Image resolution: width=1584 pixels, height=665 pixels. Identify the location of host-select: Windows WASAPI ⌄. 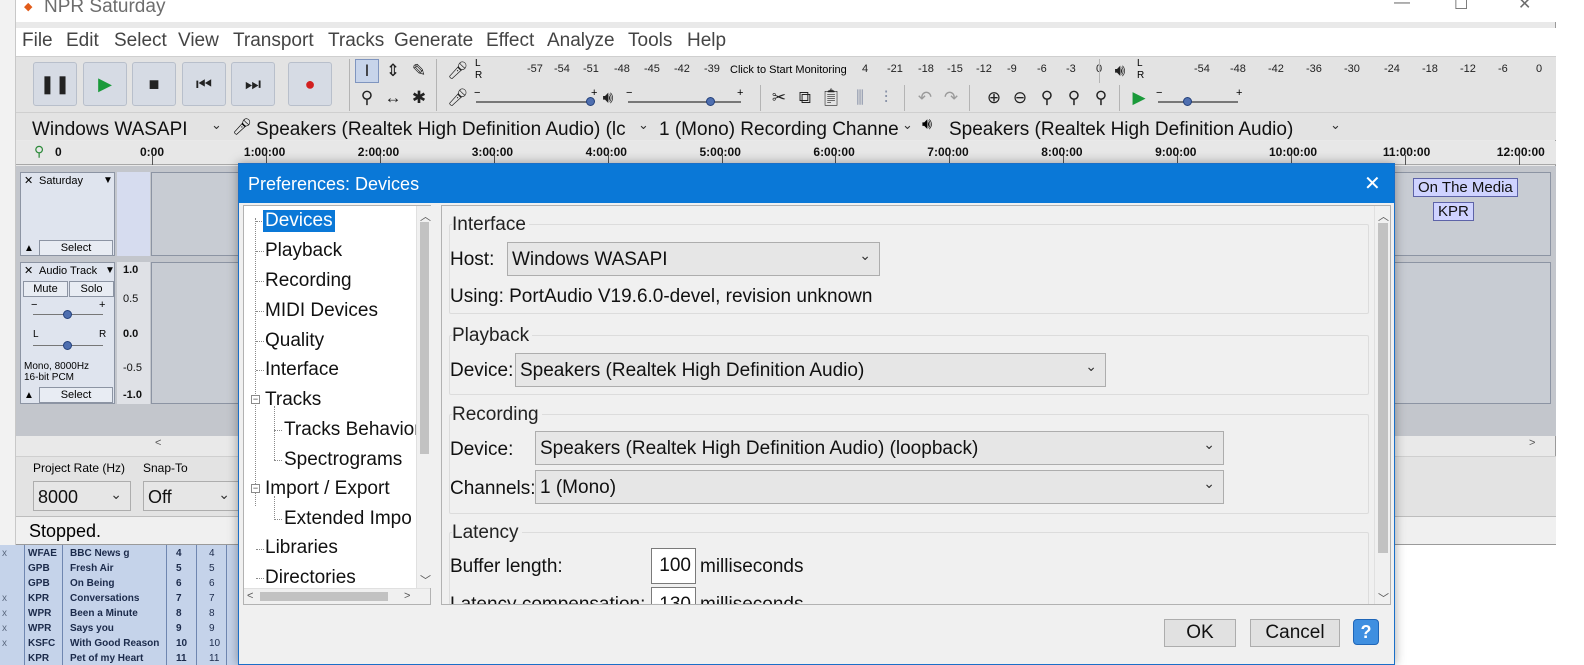
(693, 259).